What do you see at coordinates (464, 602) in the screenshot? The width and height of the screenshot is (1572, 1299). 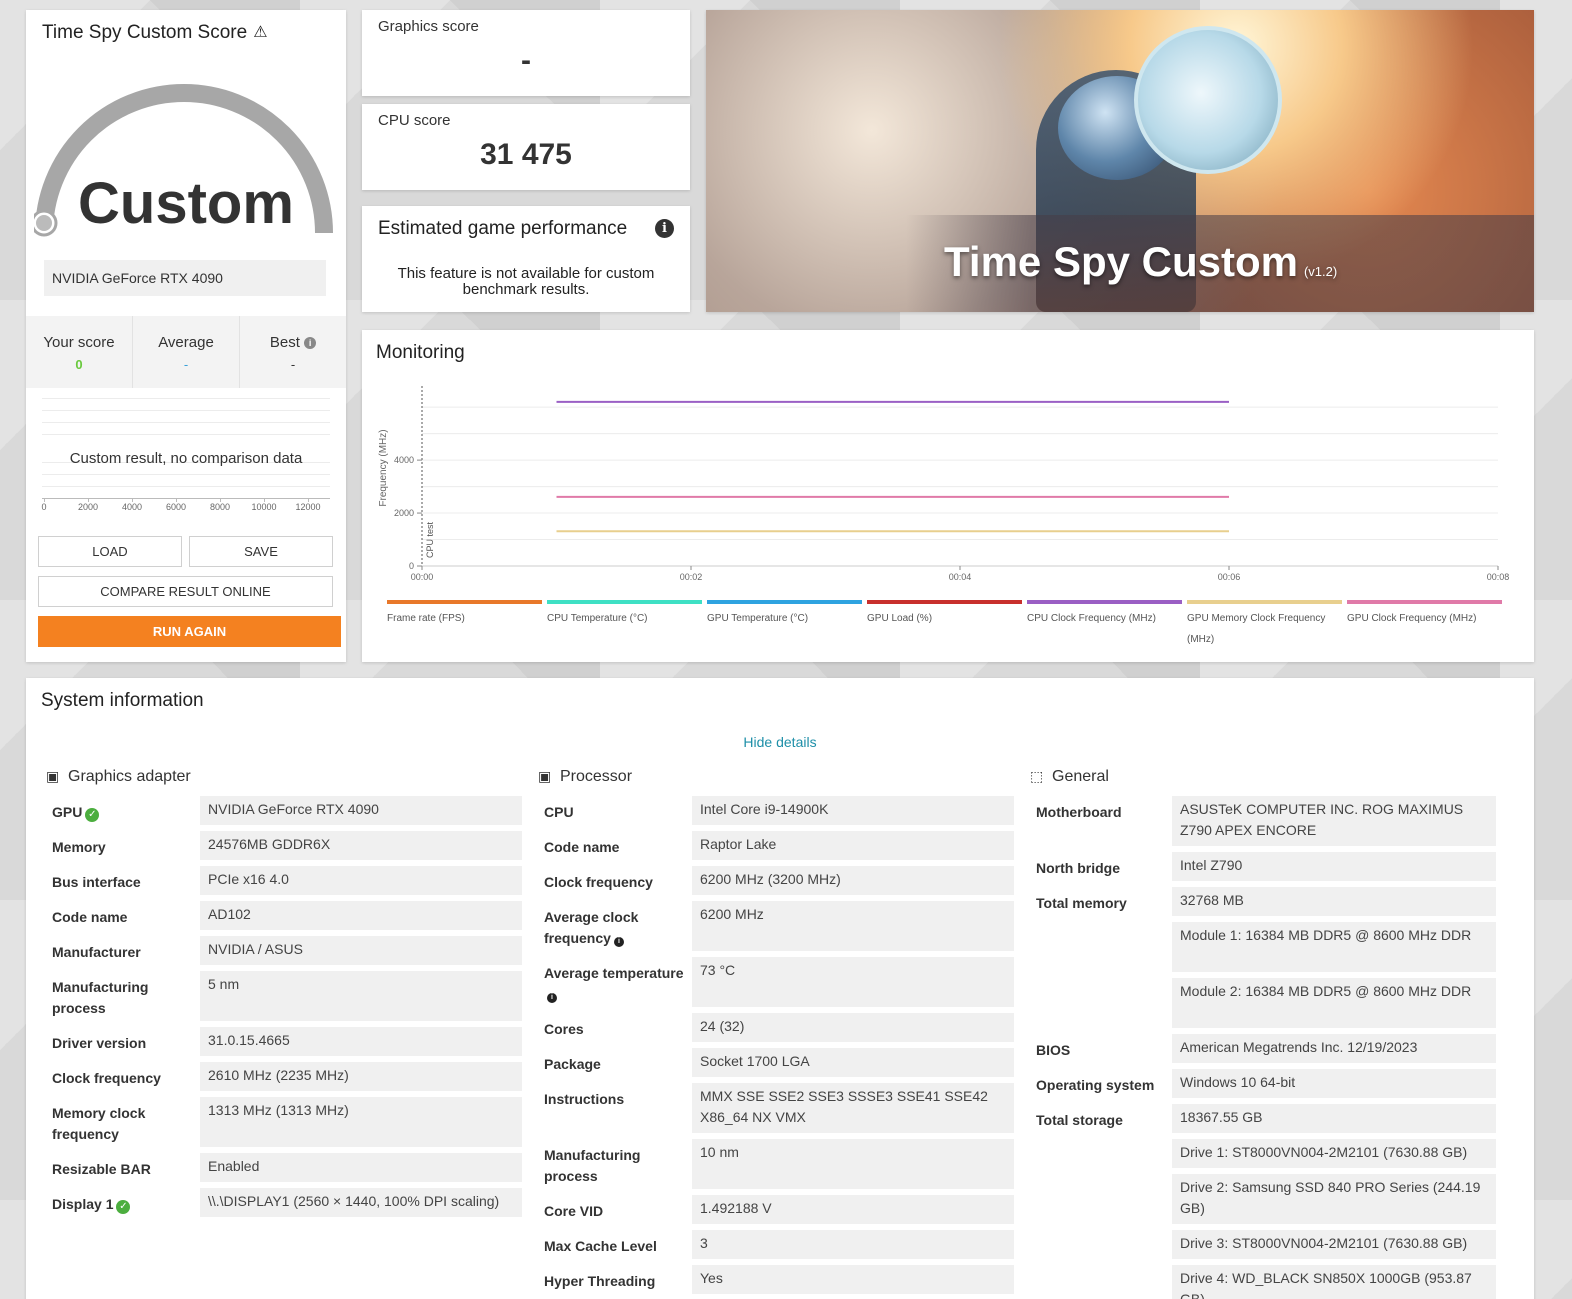 I see `legend-color-bar` at bounding box center [464, 602].